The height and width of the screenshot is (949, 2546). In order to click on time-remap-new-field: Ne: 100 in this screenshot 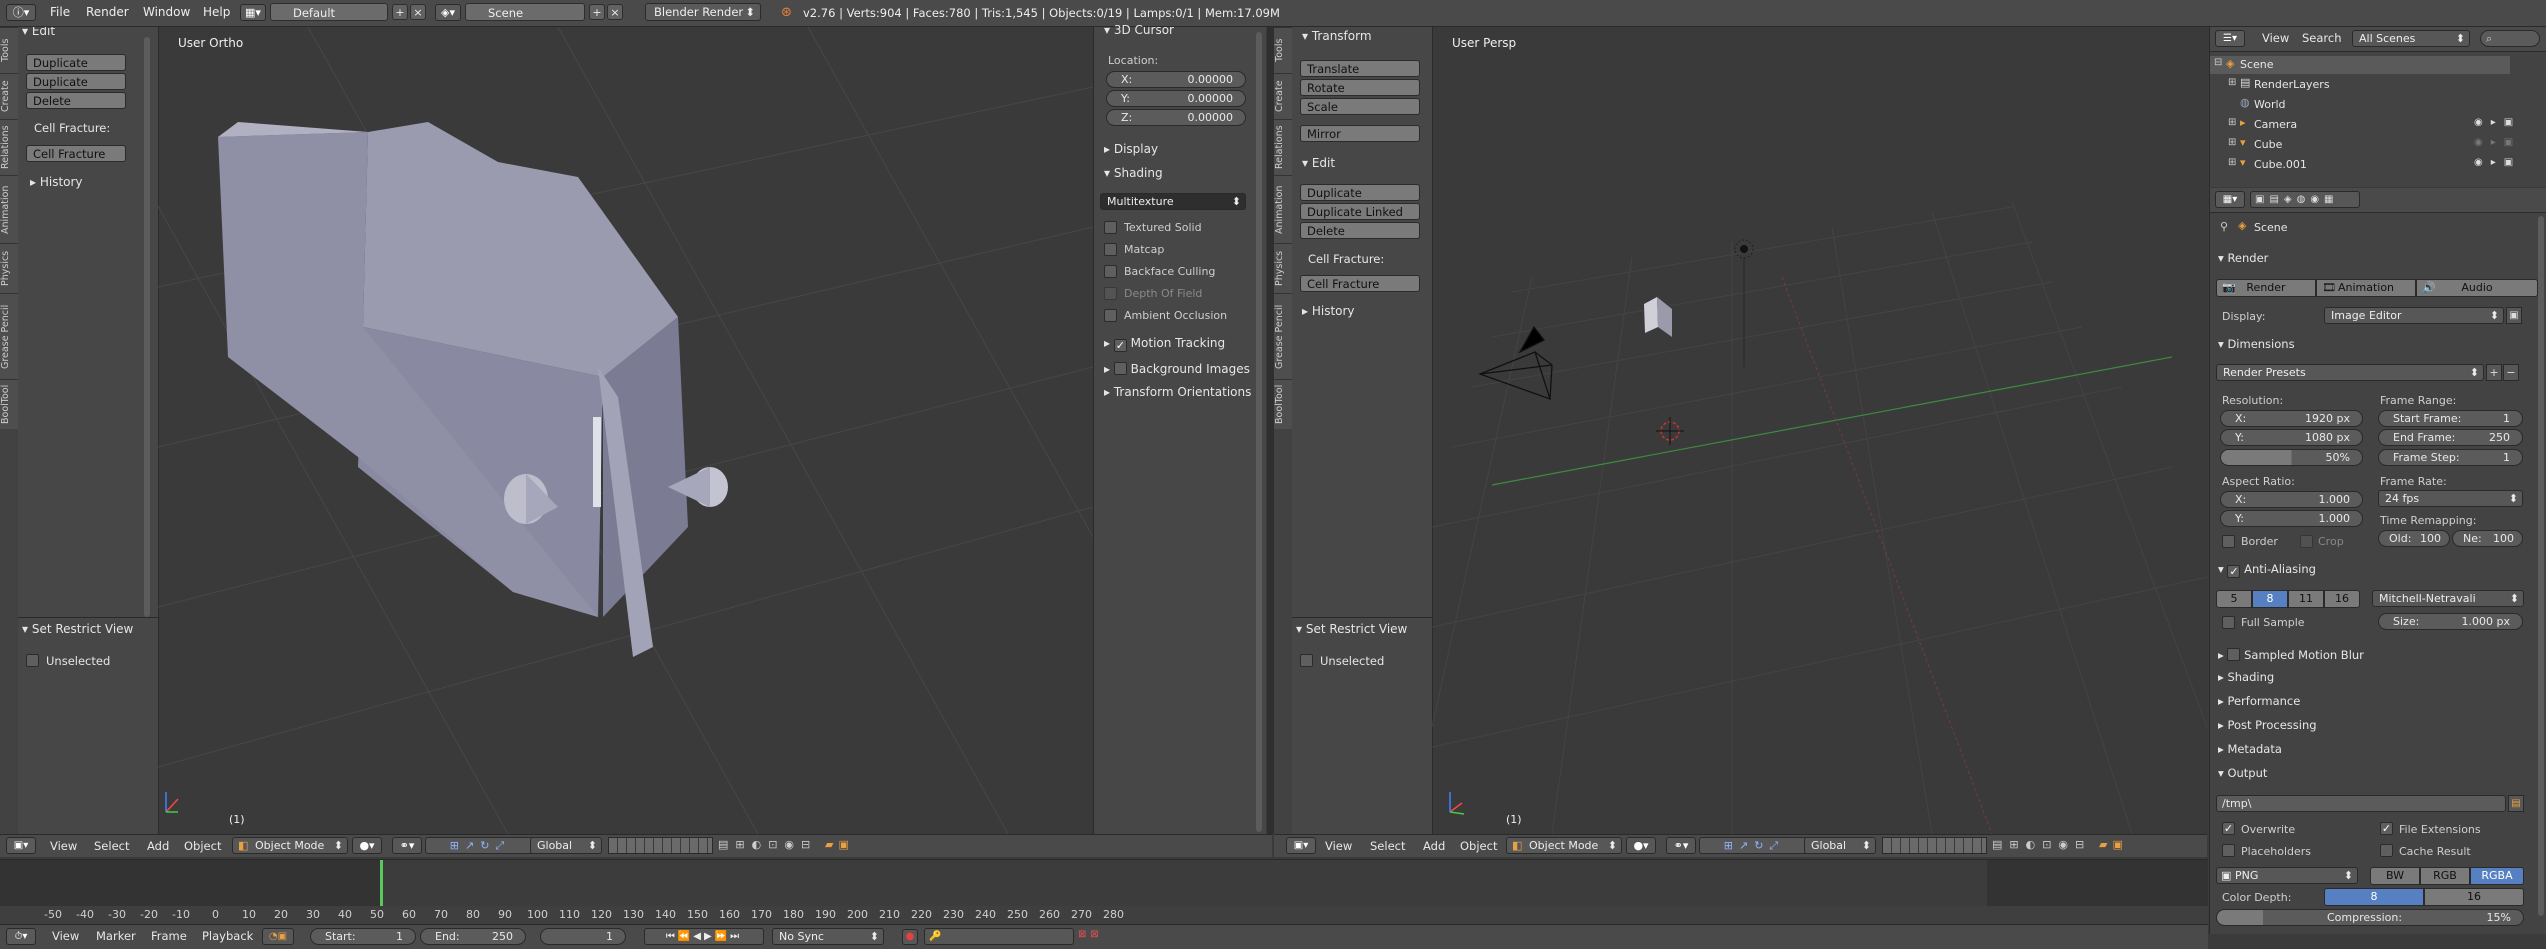, I will do `click(2487, 538)`.